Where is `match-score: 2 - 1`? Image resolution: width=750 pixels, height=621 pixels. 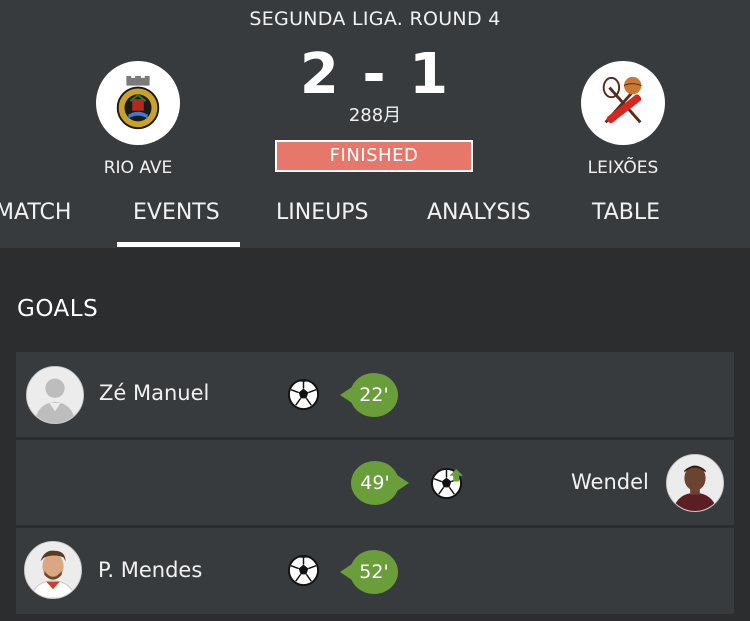
match-score: 2 - 1 is located at coordinates (375, 74).